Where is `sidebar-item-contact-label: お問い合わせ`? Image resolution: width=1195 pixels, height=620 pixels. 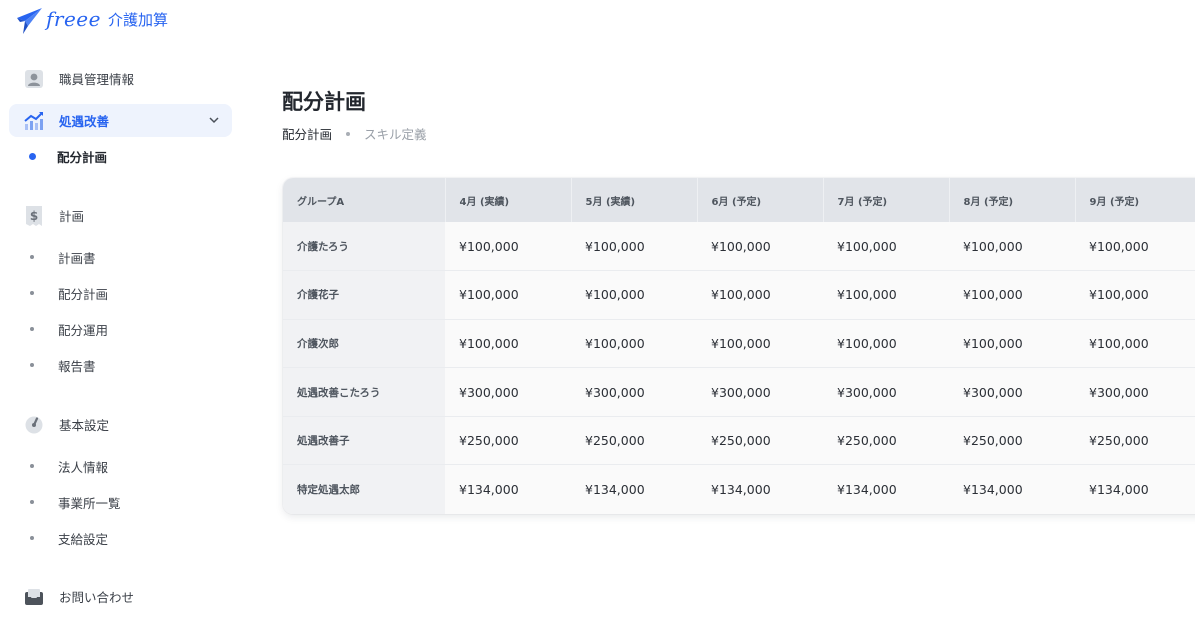
sidebar-item-contact-label: お問い合わせ is located at coordinates (97, 597).